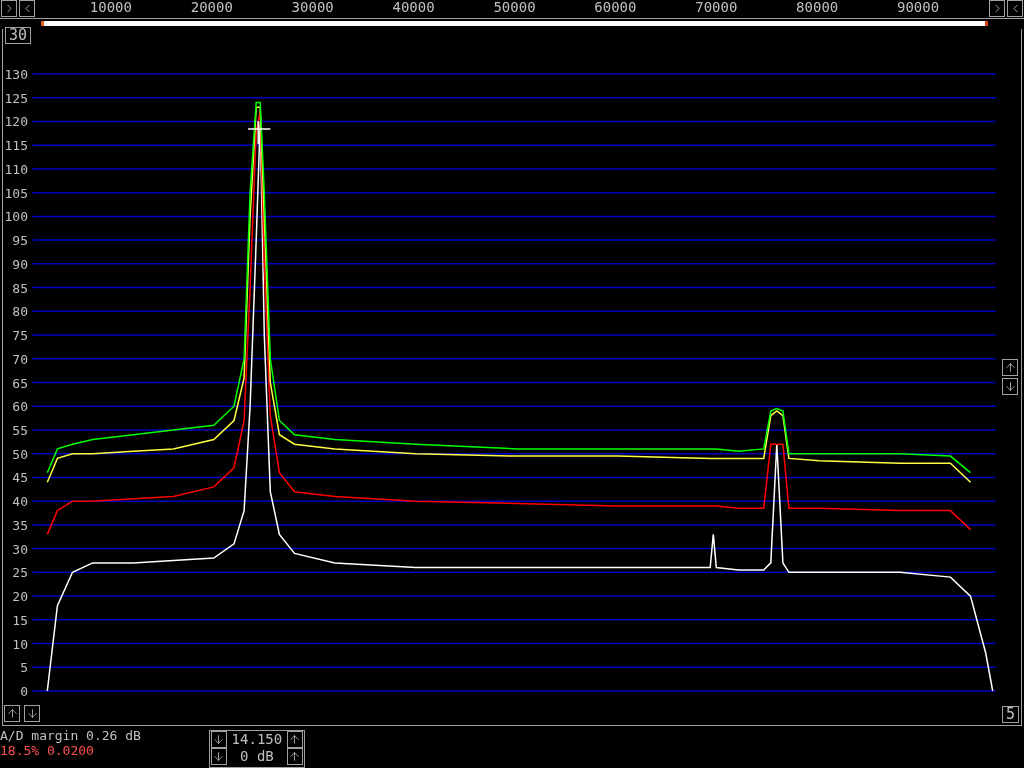 Image resolution: width=1024 pixels, height=768 pixels. What do you see at coordinates (514, 7) in the screenshot?
I see `frequency-label: 50000` at bounding box center [514, 7].